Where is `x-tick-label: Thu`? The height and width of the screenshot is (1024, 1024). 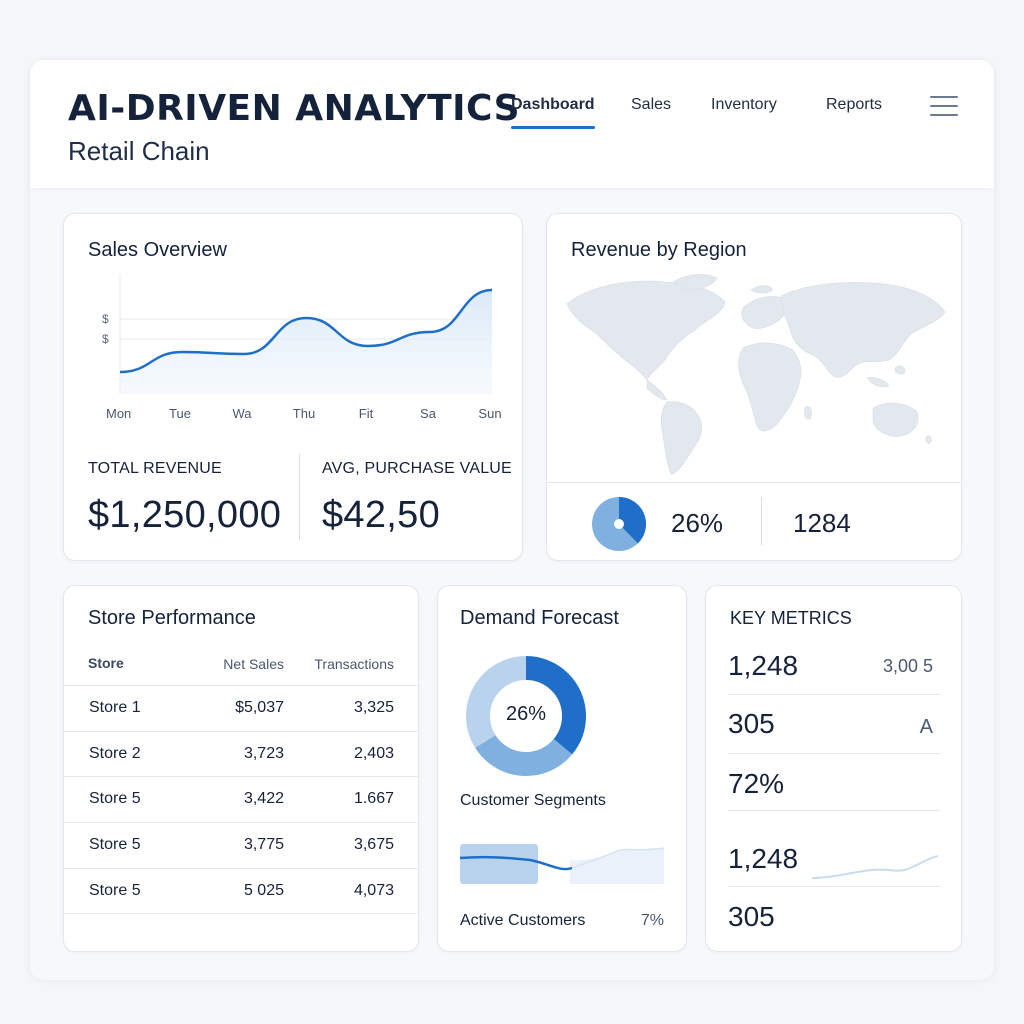
x-tick-label: Thu is located at coordinates (304, 413).